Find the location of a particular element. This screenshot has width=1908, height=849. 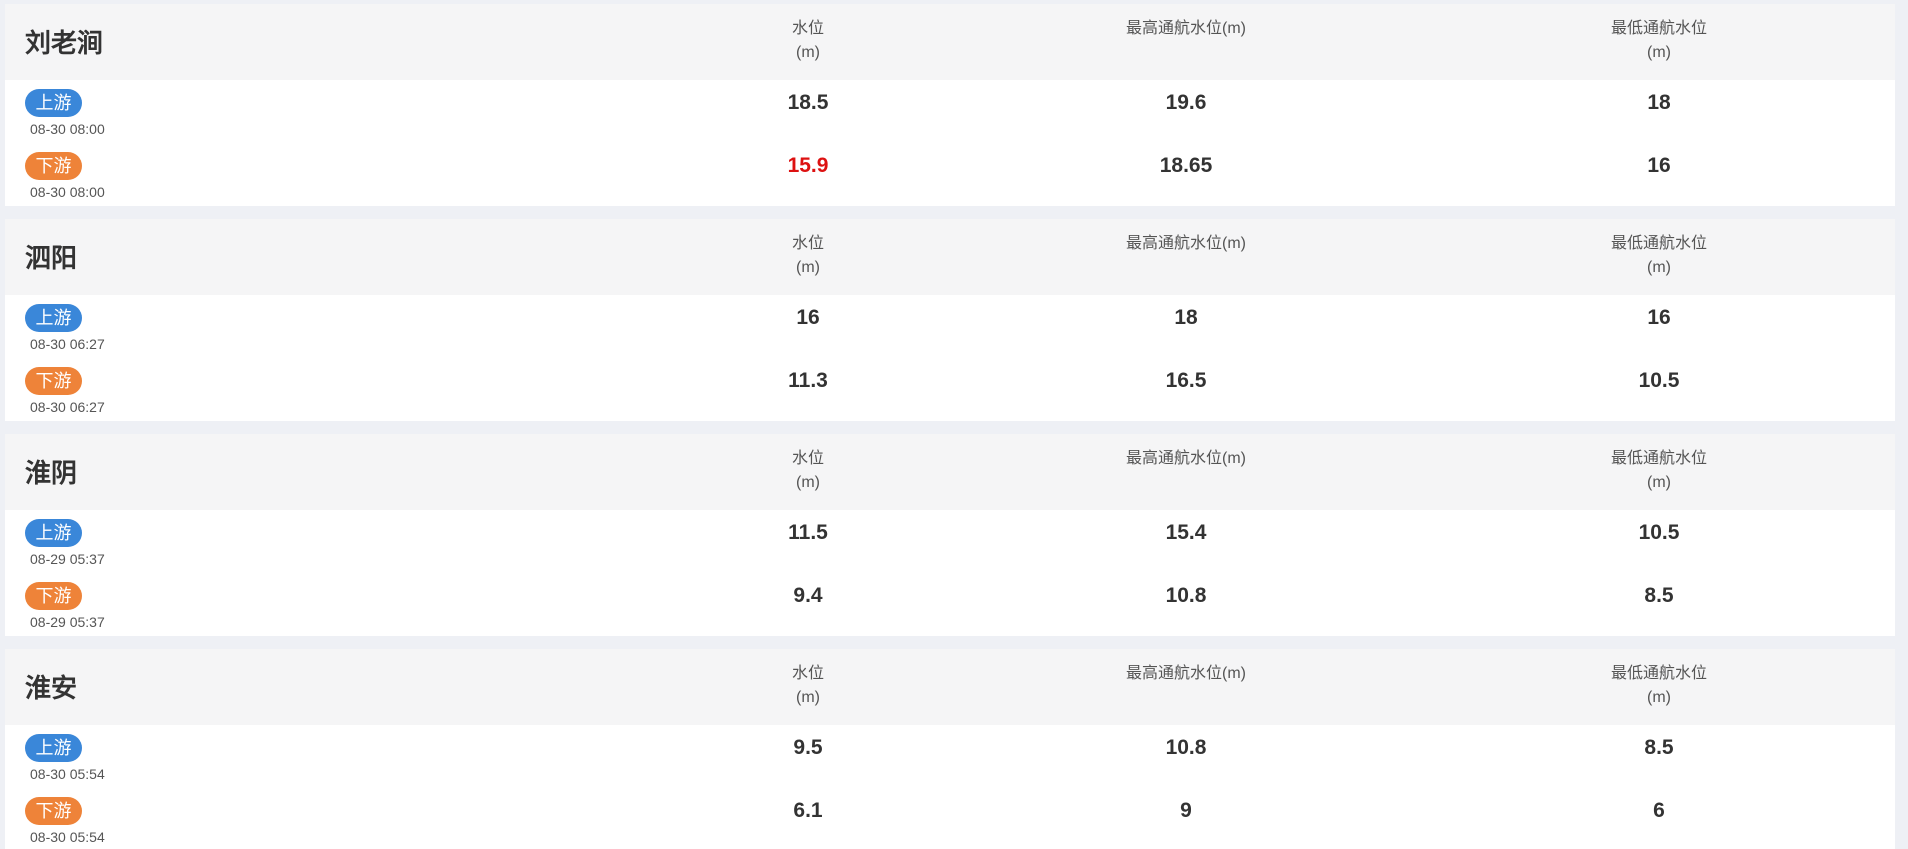

max-nav-level-value: 9 is located at coordinates (1186, 810).